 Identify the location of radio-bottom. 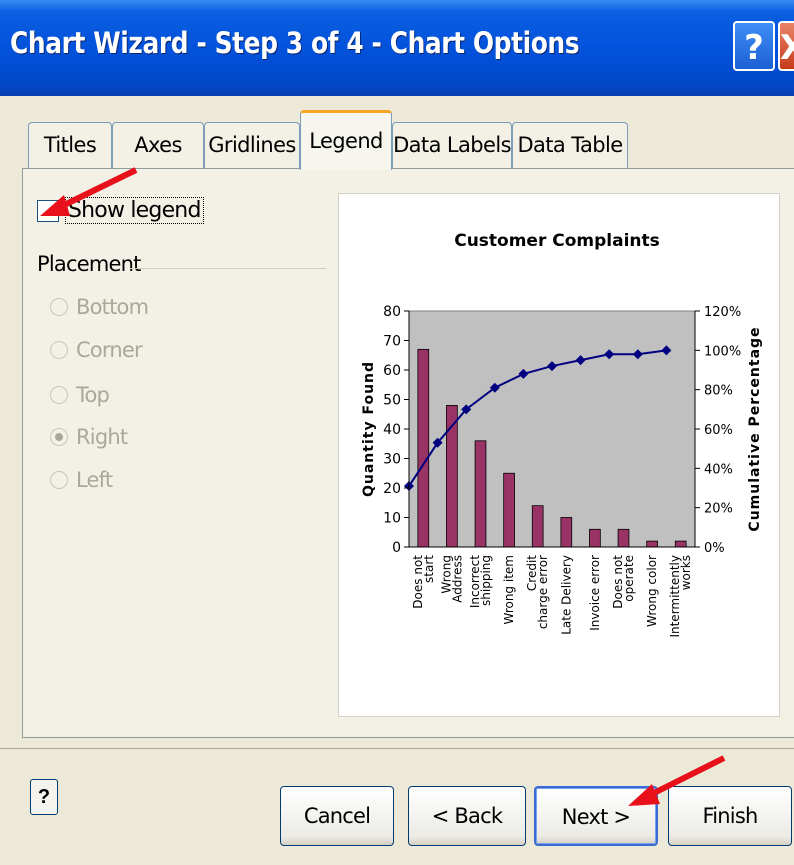
(59, 307).